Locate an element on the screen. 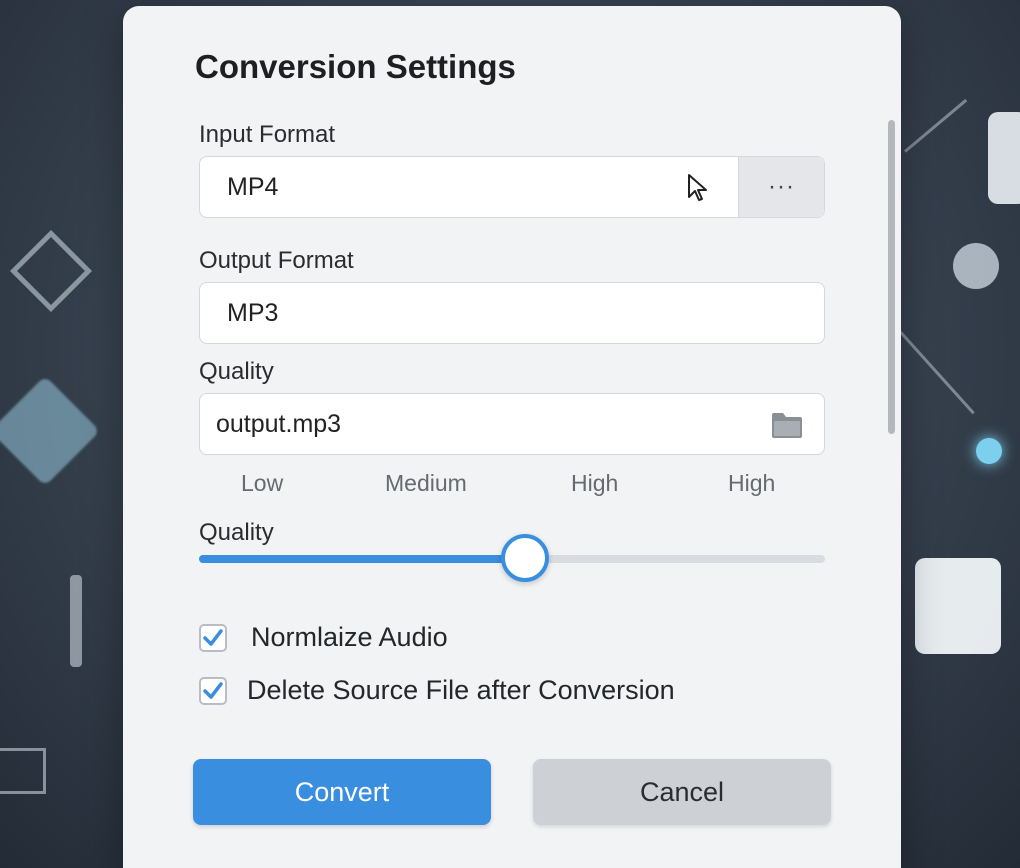 The height and width of the screenshot is (868, 1020). more-icon: ··· is located at coordinates (781, 186).